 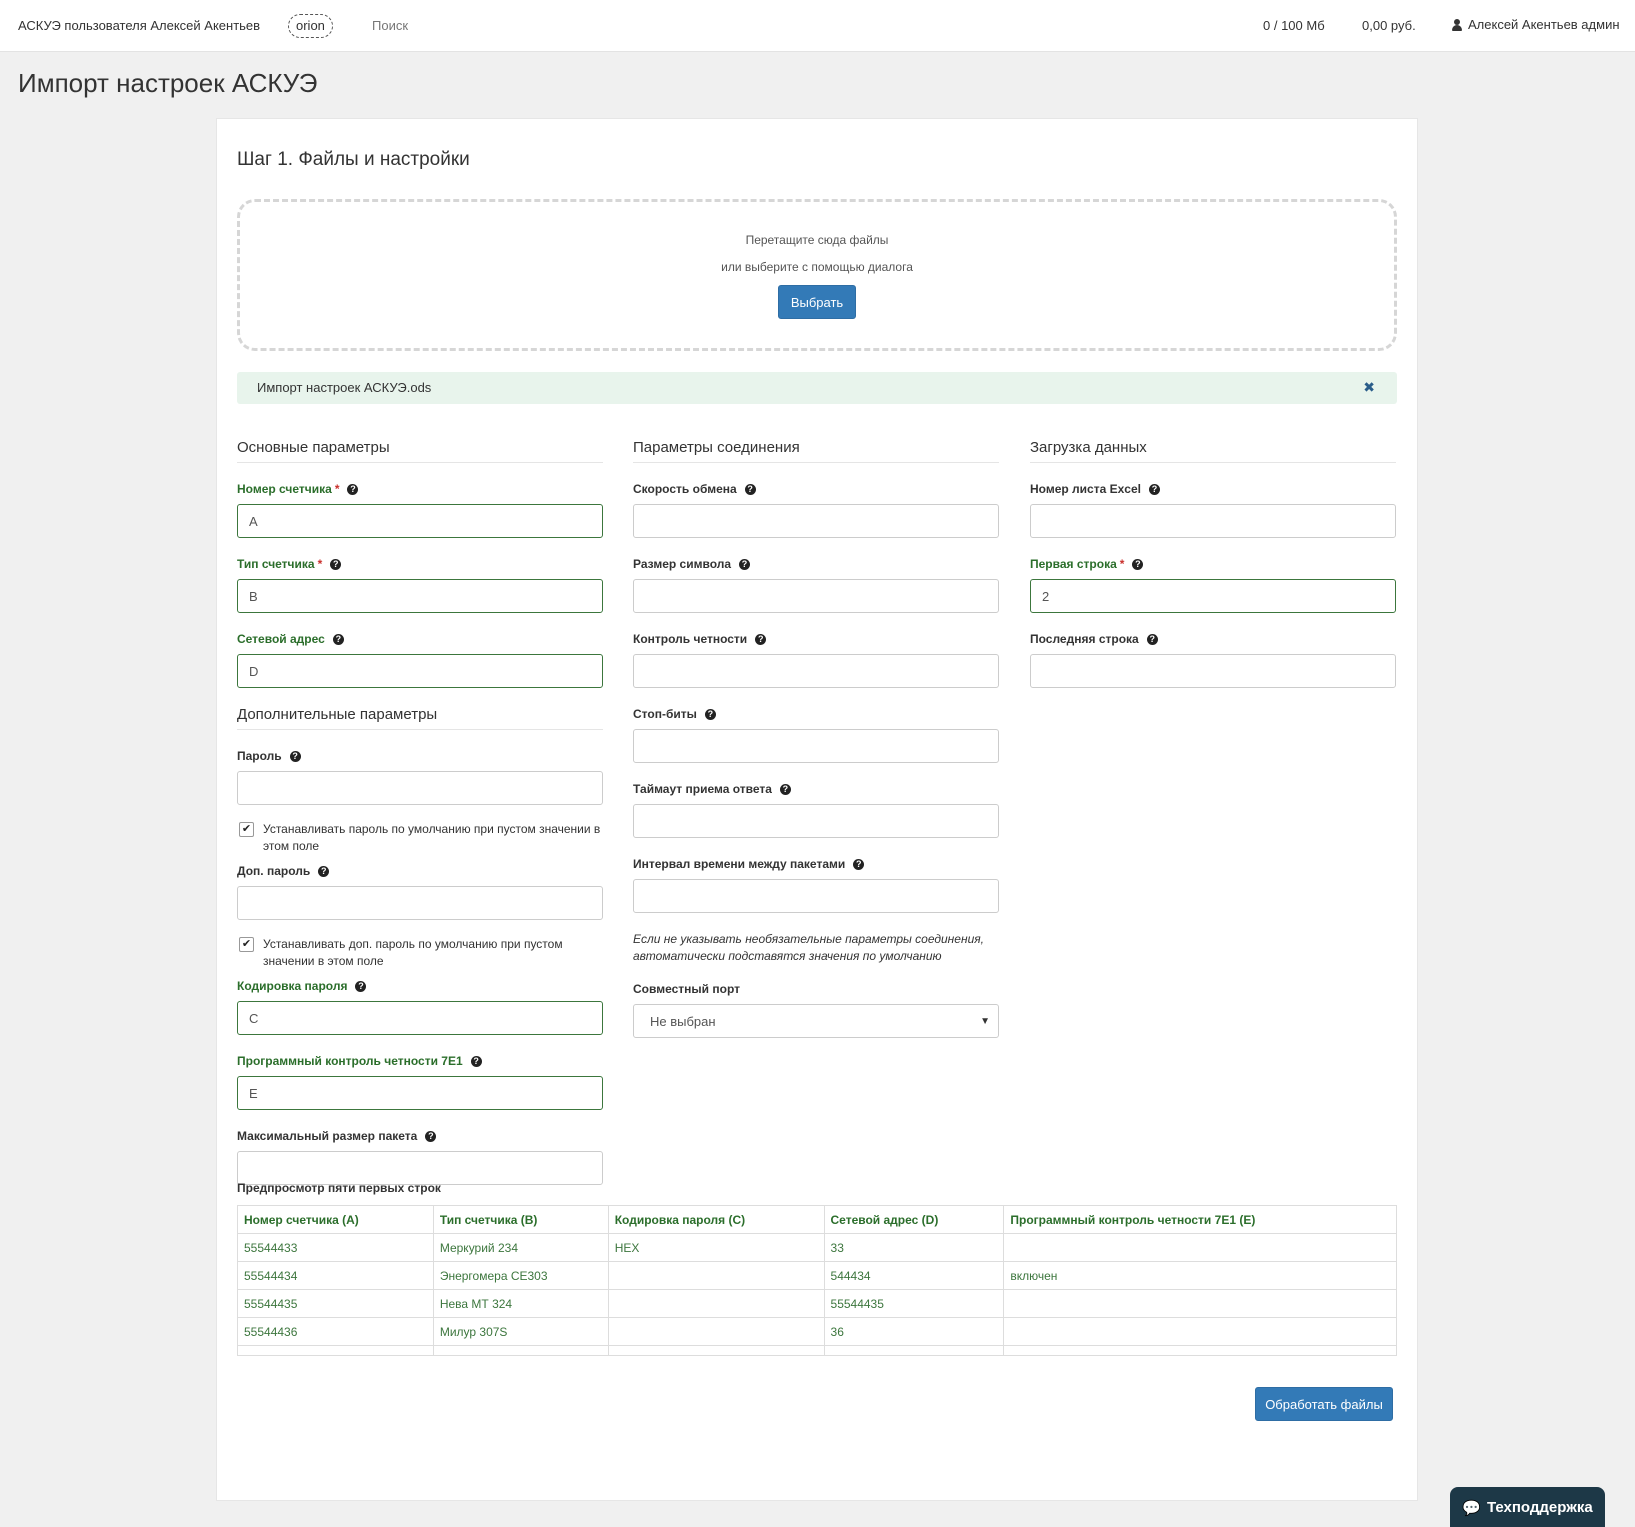 What do you see at coordinates (1294, 25) in the screenshot?
I see `storage-usage: 0 / 100 Мб` at bounding box center [1294, 25].